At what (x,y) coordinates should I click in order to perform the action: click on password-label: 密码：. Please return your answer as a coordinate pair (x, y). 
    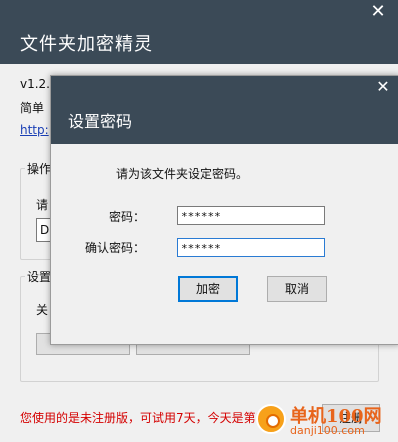
    Looking at the image, I should click on (126, 217).